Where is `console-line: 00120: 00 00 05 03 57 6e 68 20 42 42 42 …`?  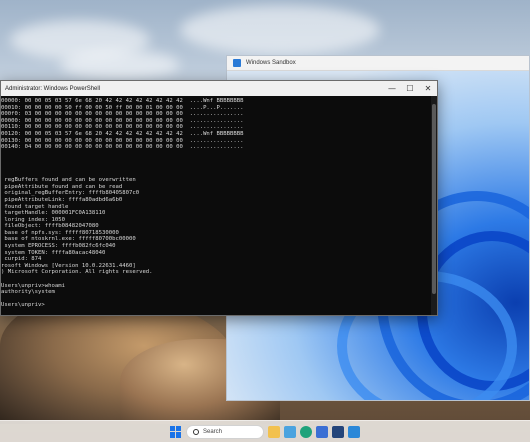 console-line: 00120: 00 00 05 03 57 6e 68 20 42 42 42 … is located at coordinates (122, 133).